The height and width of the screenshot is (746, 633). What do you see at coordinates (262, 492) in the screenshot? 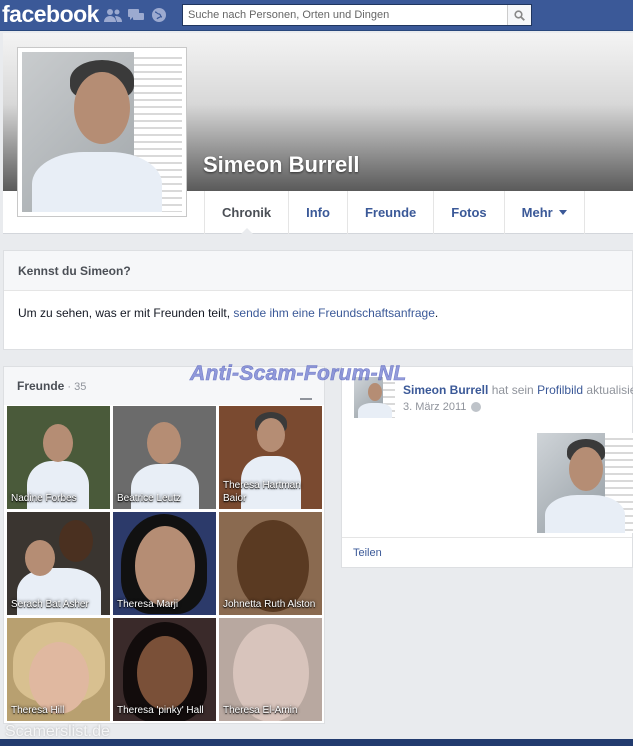
I see `friend-name: Theresa Hartman Baior` at bounding box center [262, 492].